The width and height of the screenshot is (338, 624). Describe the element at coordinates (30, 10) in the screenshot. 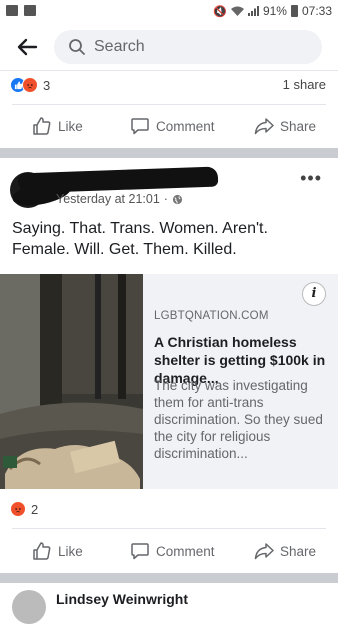

I see `message-notification-icon` at that location.